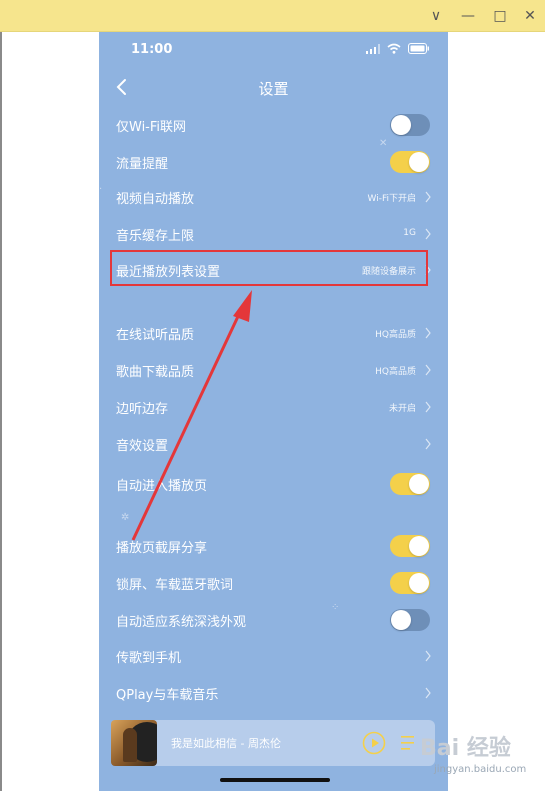 The width and height of the screenshot is (545, 791). What do you see at coordinates (1, 411) in the screenshot?
I see `left-edge` at bounding box center [1, 411].